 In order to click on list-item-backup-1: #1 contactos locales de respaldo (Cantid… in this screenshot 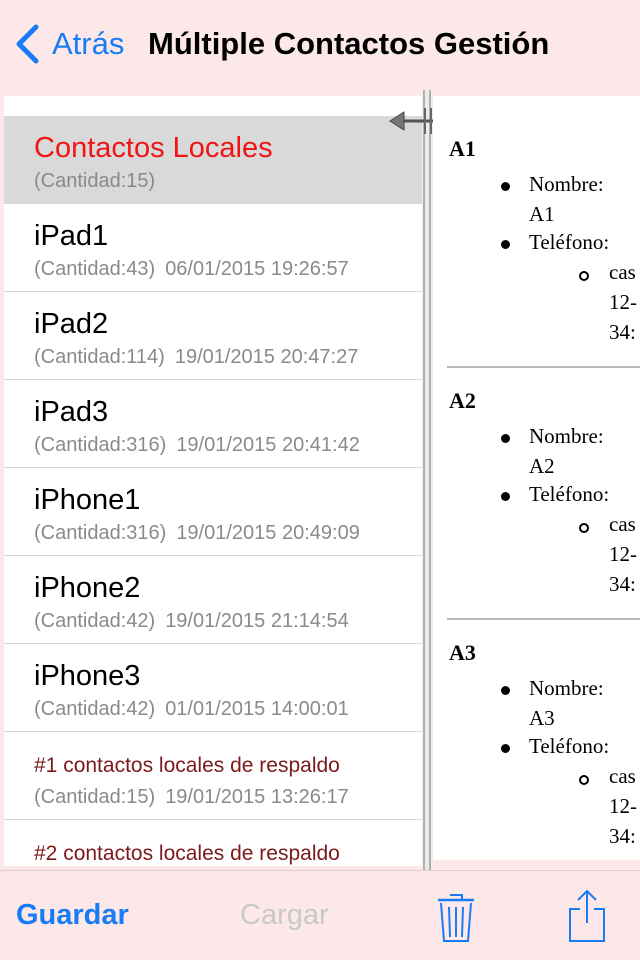, I will do `click(213, 776)`.